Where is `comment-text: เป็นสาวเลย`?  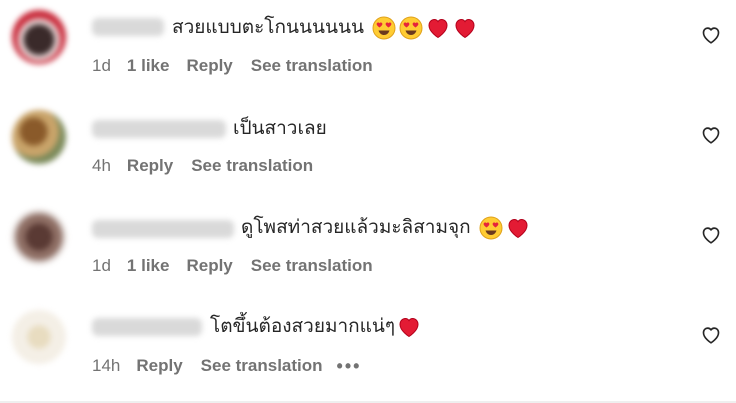 comment-text: เป็นสาวเลย is located at coordinates (283, 129).